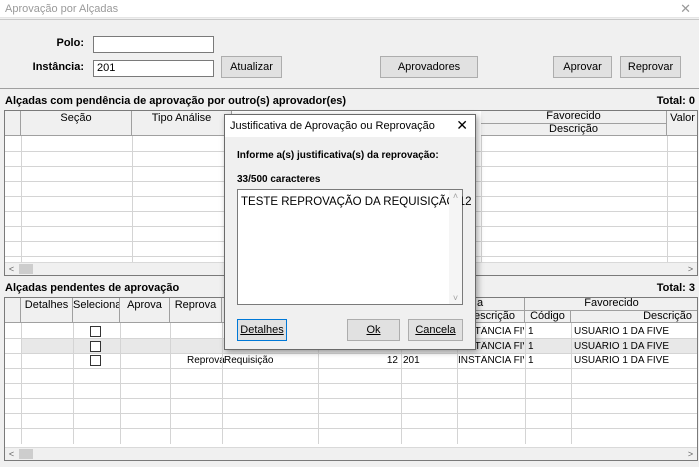 This screenshot has height=467, width=699. I want to click on justificativa-textarea: TESTE REPROVAÇÃO DA REQUISIÇÃO 12 ˄ ˅, so click(354, 247).